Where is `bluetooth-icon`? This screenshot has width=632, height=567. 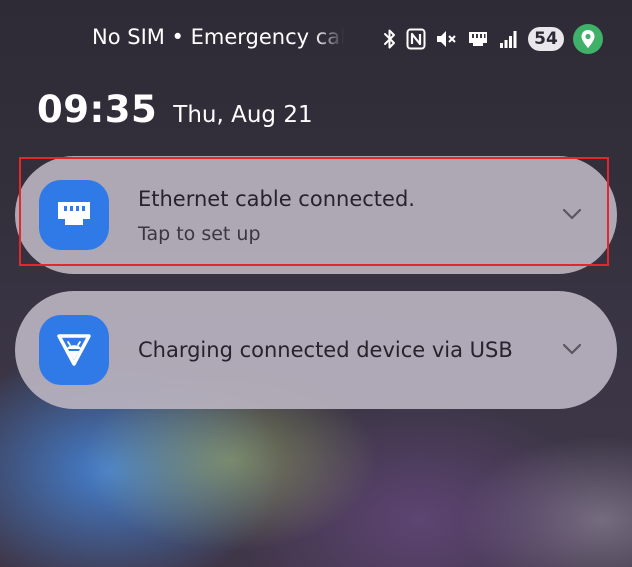
bluetooth-icon is located at coordinates (390, 39).